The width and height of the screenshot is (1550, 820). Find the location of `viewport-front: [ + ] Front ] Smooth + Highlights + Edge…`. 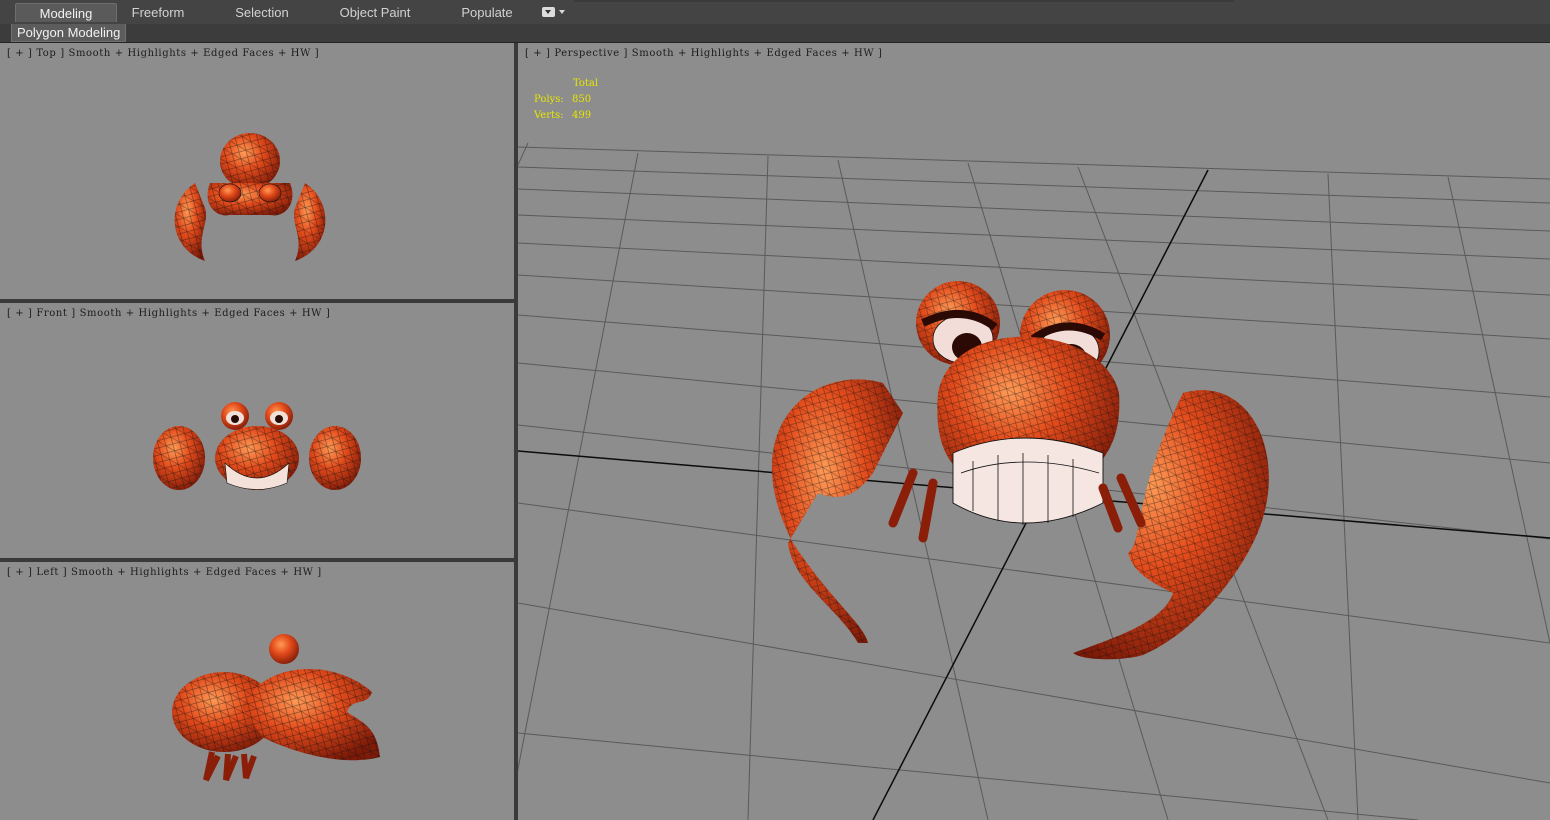

viewport-front: [ + ] Front ] Smooth + Highlights + Edge… is located at coordinates (257, 430).